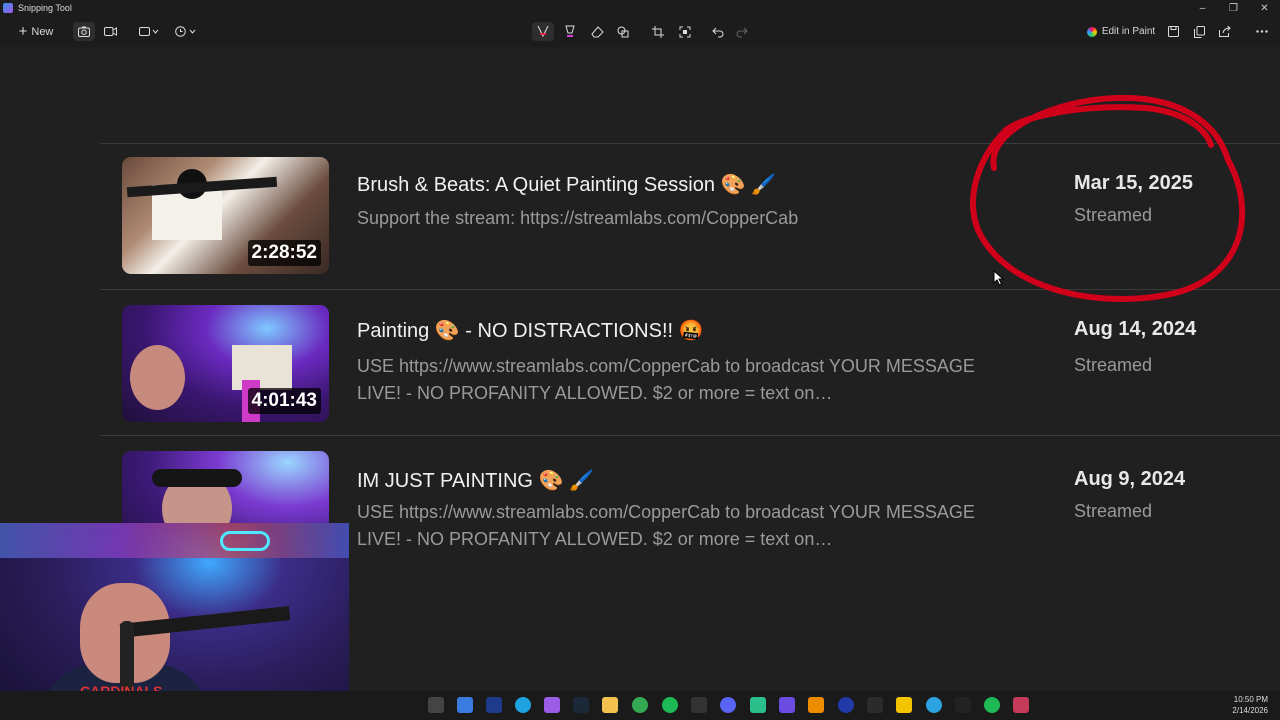 This screenshot has height=720, width=1280. What do you see at coordinates (174, 540) in the screenshot?
I see `background-shelf` at bounding box center [174, 540].